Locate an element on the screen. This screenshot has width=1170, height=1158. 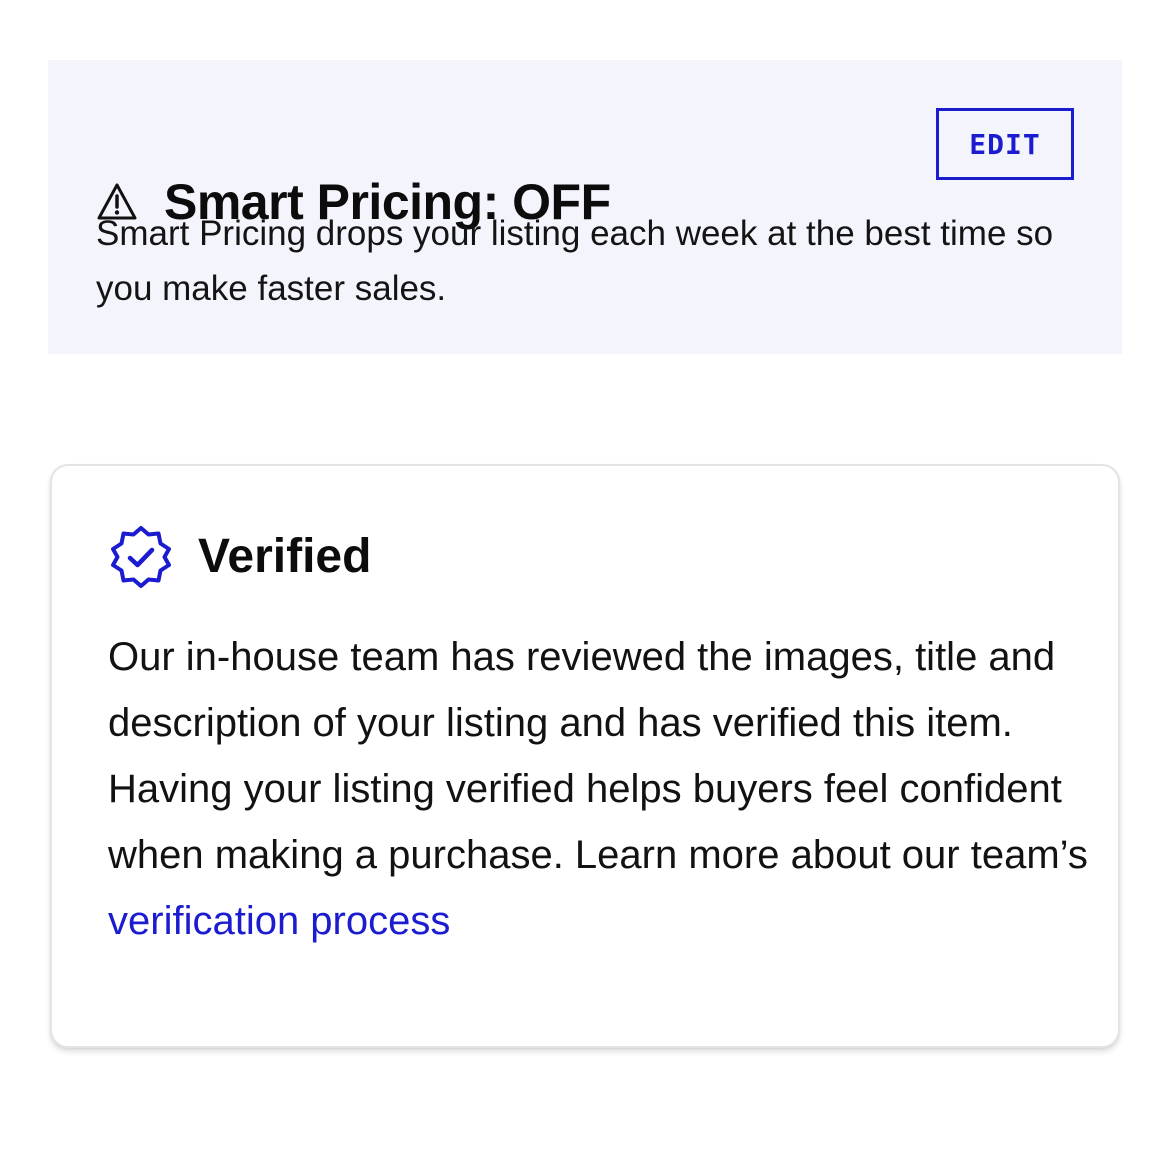
verification-process-link: verification process is located at coordinates (279, 921).